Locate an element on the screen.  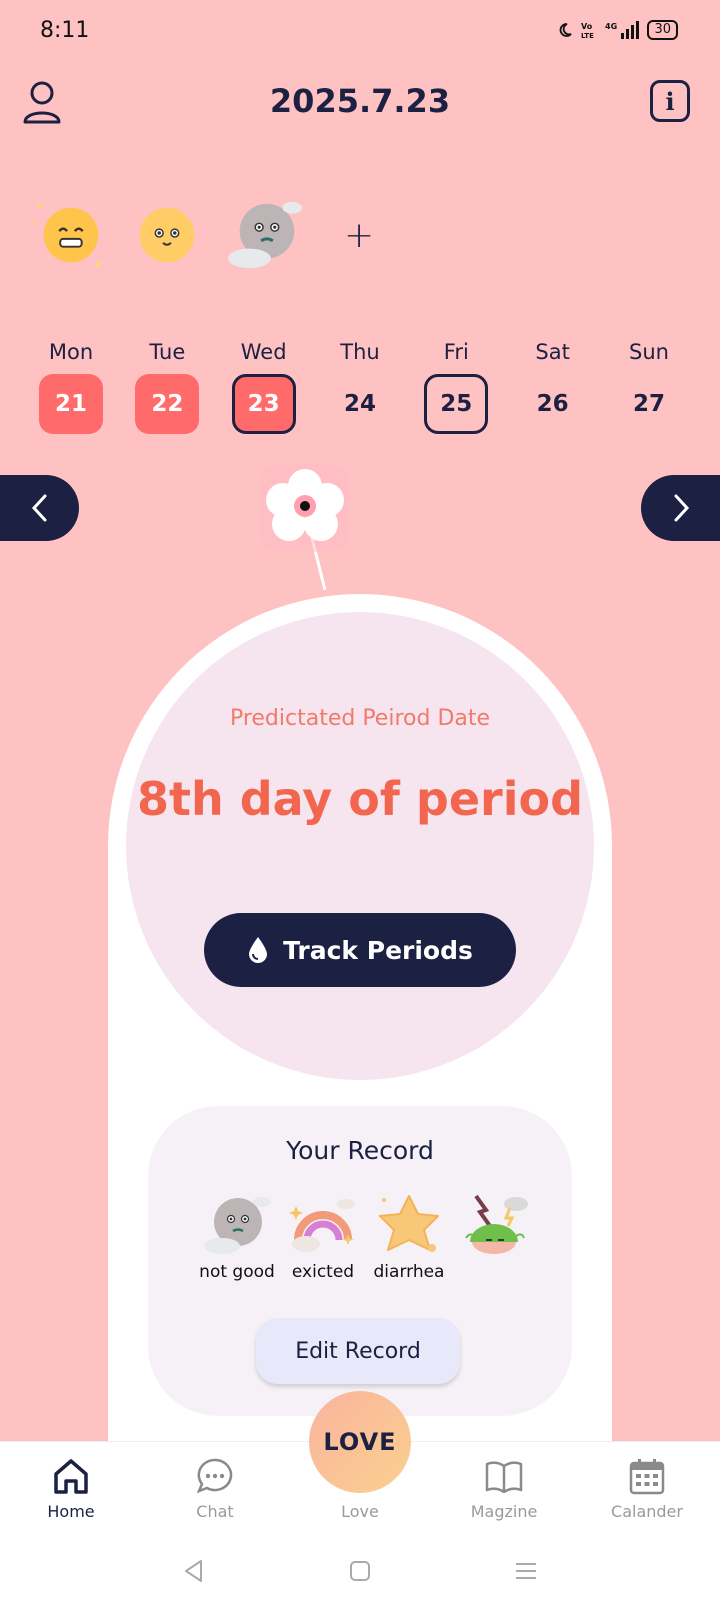
day-number: 22 is located at coordinates (167, 404).